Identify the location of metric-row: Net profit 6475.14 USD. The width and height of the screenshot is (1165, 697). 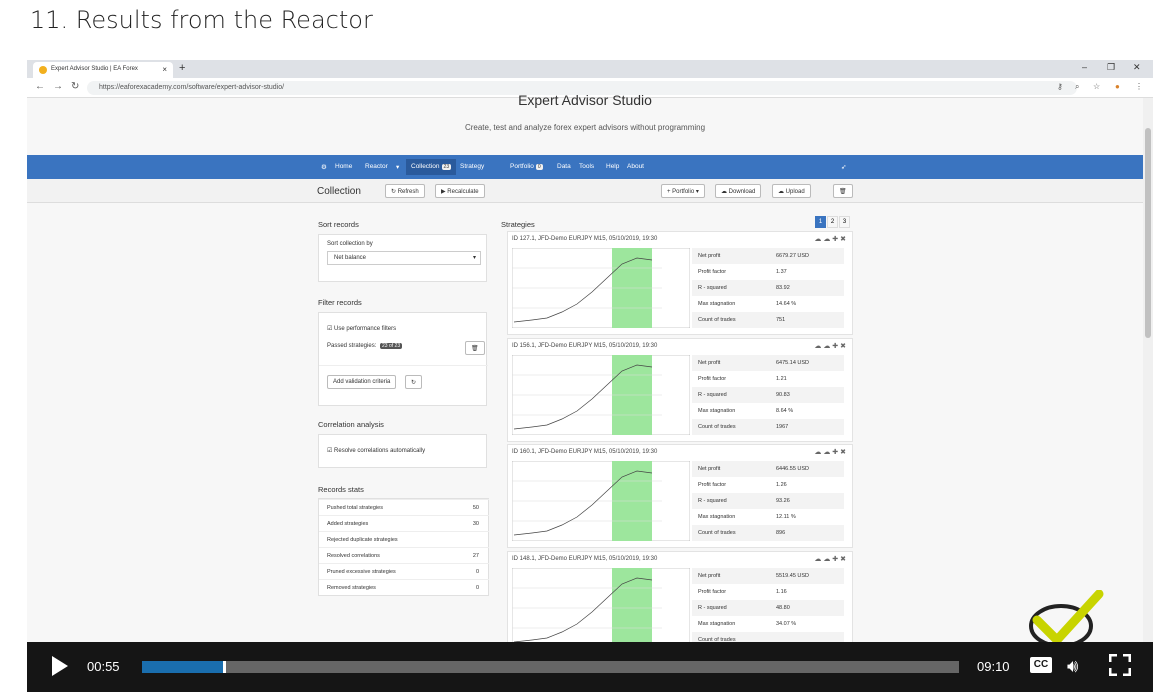
(768, 363).